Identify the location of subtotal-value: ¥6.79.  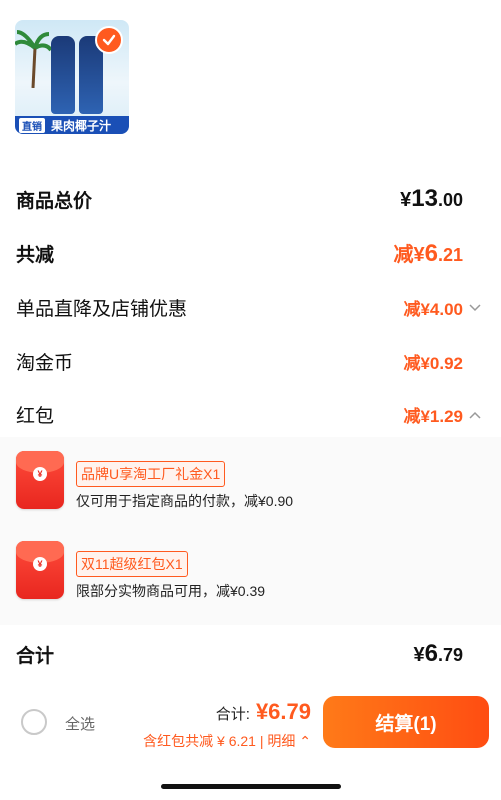
(438, 653).